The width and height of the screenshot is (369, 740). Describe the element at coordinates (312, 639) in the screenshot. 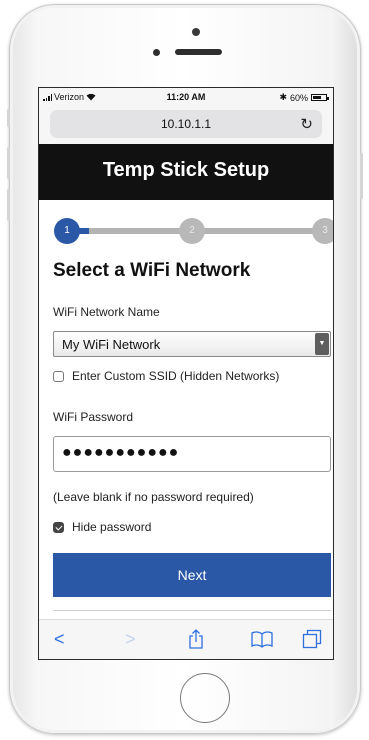

I see `tabs-icon` at that location.